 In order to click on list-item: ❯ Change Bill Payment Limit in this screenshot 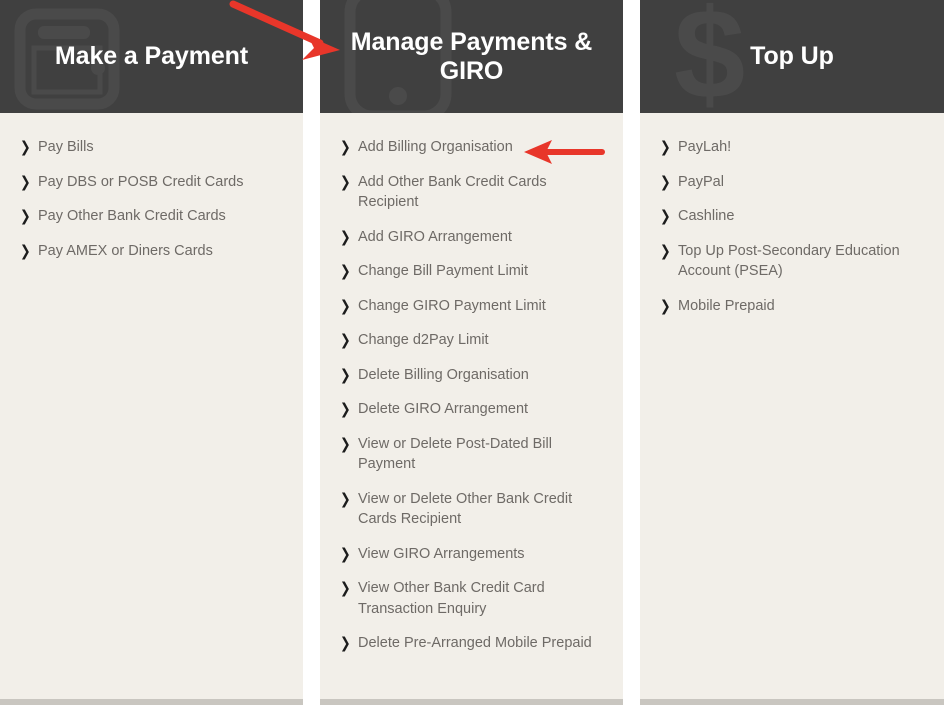, I will do `click(471, 271)`.